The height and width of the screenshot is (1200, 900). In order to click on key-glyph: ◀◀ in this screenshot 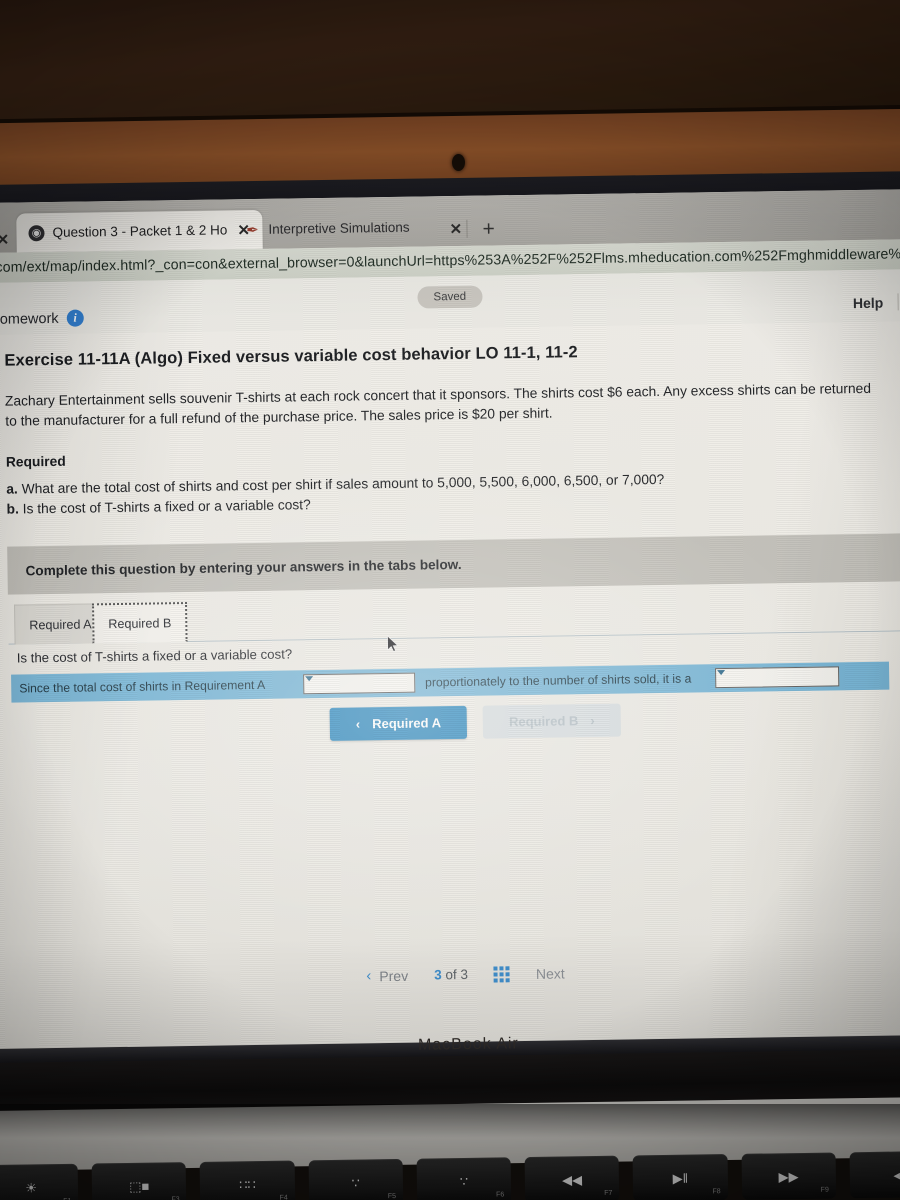, I will do `click(572, 1179)`.